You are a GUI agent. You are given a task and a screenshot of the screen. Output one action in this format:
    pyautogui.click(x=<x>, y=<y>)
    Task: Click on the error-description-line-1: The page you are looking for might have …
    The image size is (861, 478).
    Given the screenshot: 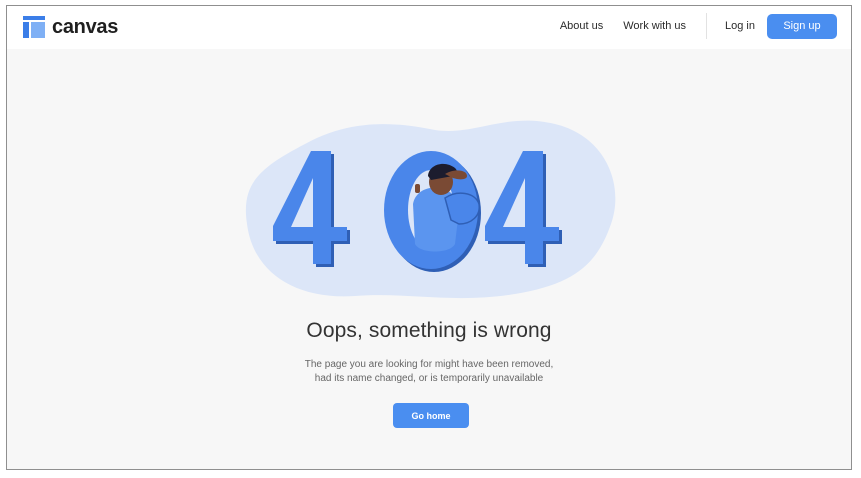 What is the action you would take?
    pyautogui.click(x=429, y=364)
    